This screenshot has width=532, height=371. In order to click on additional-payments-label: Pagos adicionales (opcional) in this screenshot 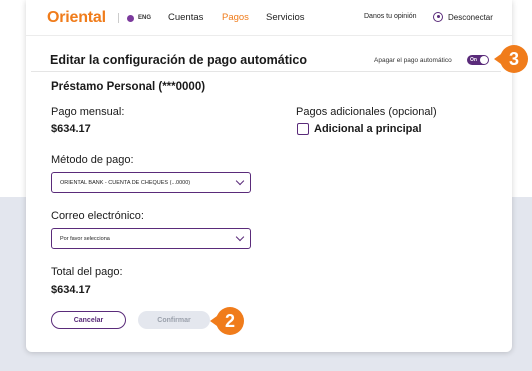, I will do `click(366, 112)`.